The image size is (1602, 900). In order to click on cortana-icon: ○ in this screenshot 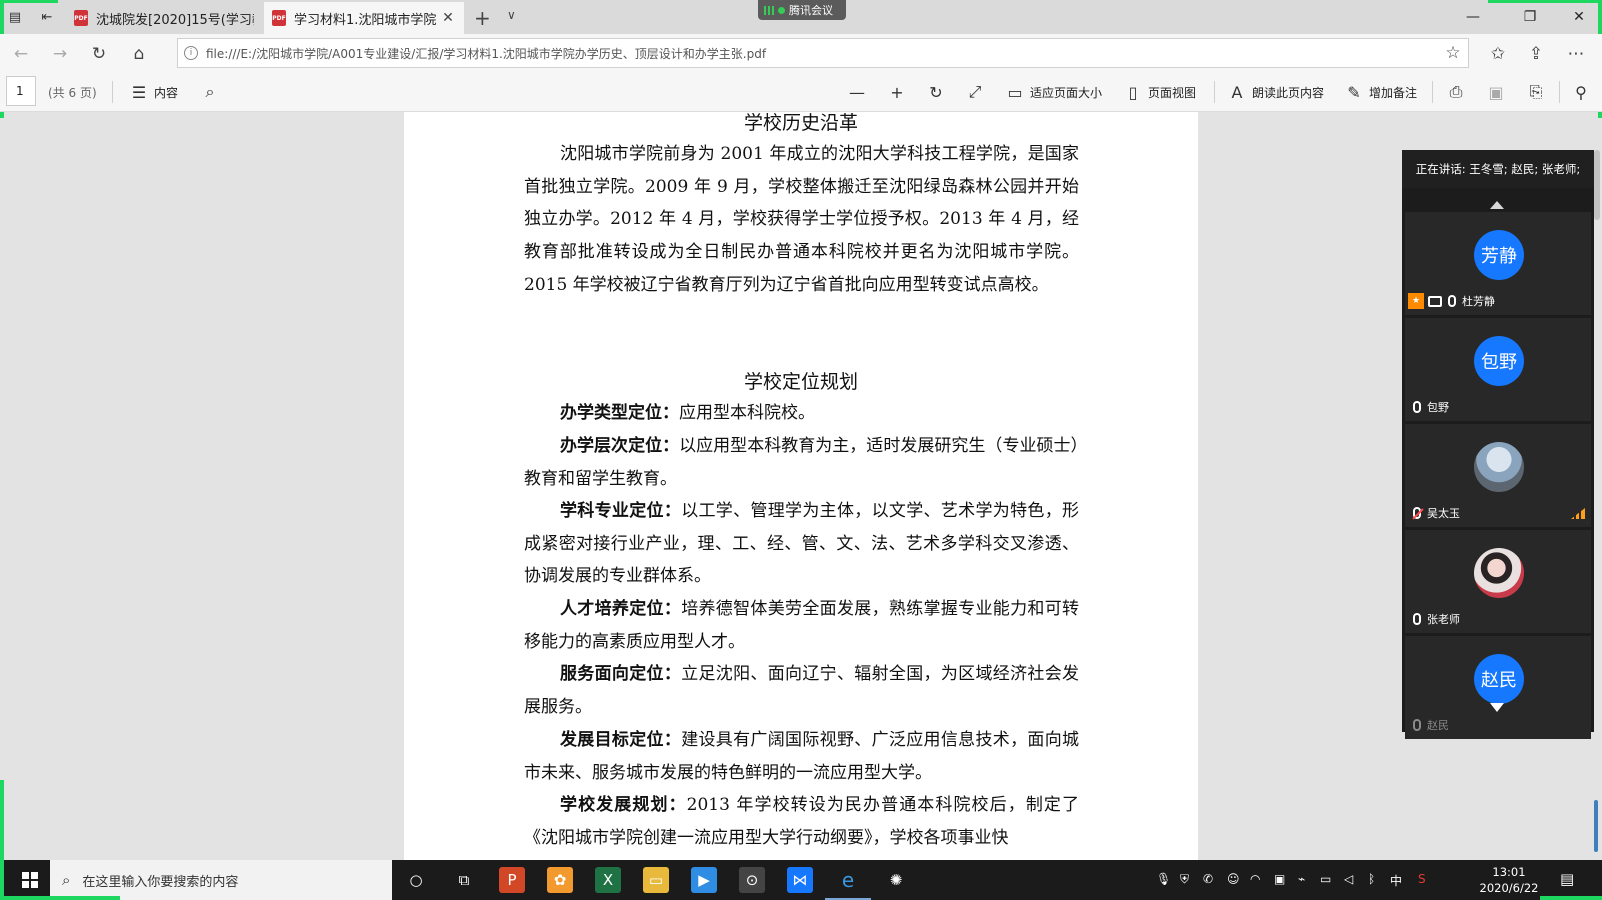, I will do `click(416, 880)`.